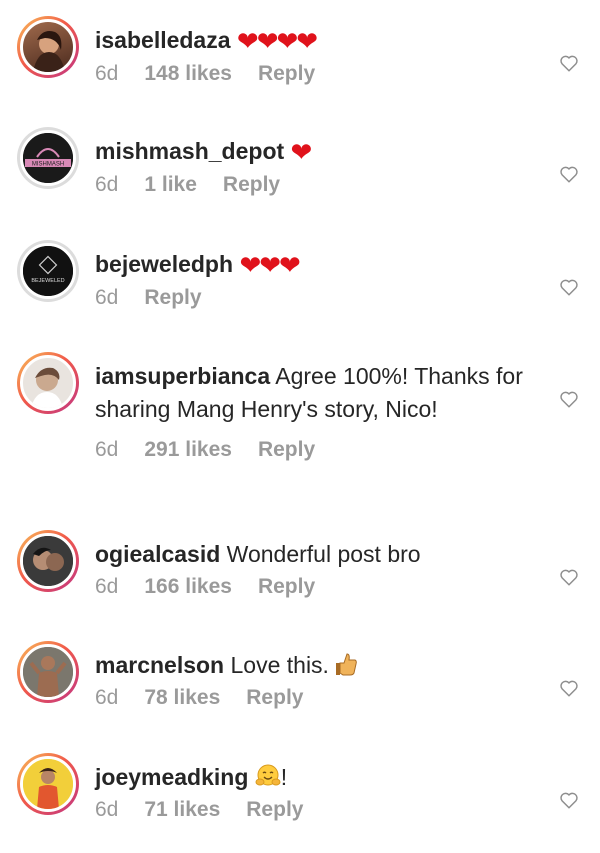  What do you see at coordinates (188, 450) in the screenshot?
I see `likes-count: 291 likes` at bounding box center [188, 450].